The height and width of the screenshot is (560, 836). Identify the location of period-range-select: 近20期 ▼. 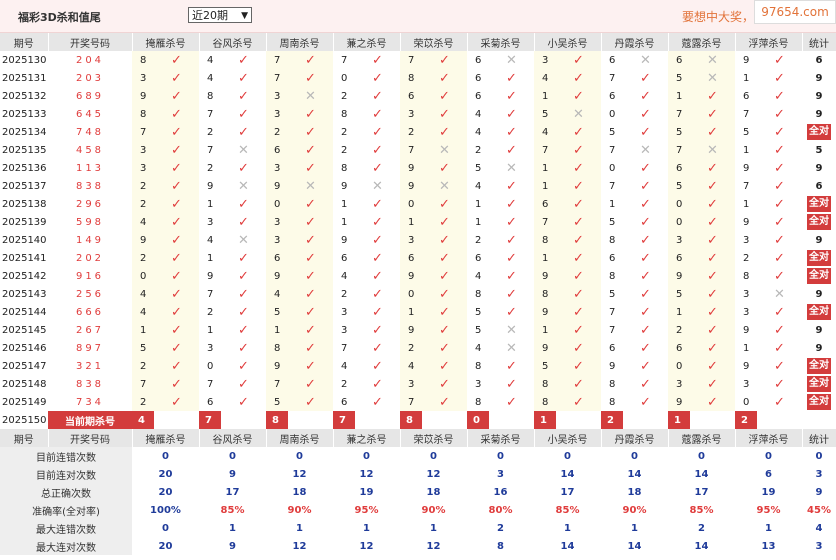
(220, 15).